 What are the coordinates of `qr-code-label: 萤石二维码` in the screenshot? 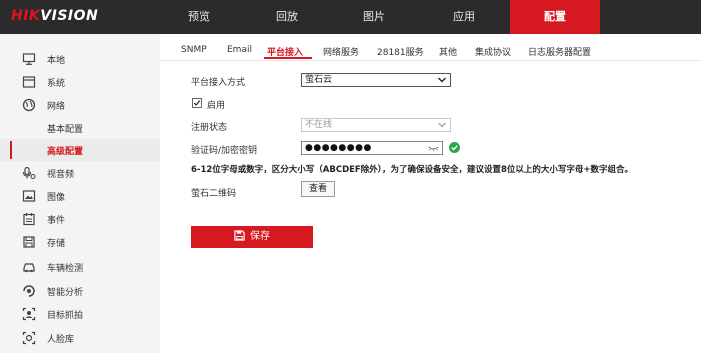 It's located at (214, 194).